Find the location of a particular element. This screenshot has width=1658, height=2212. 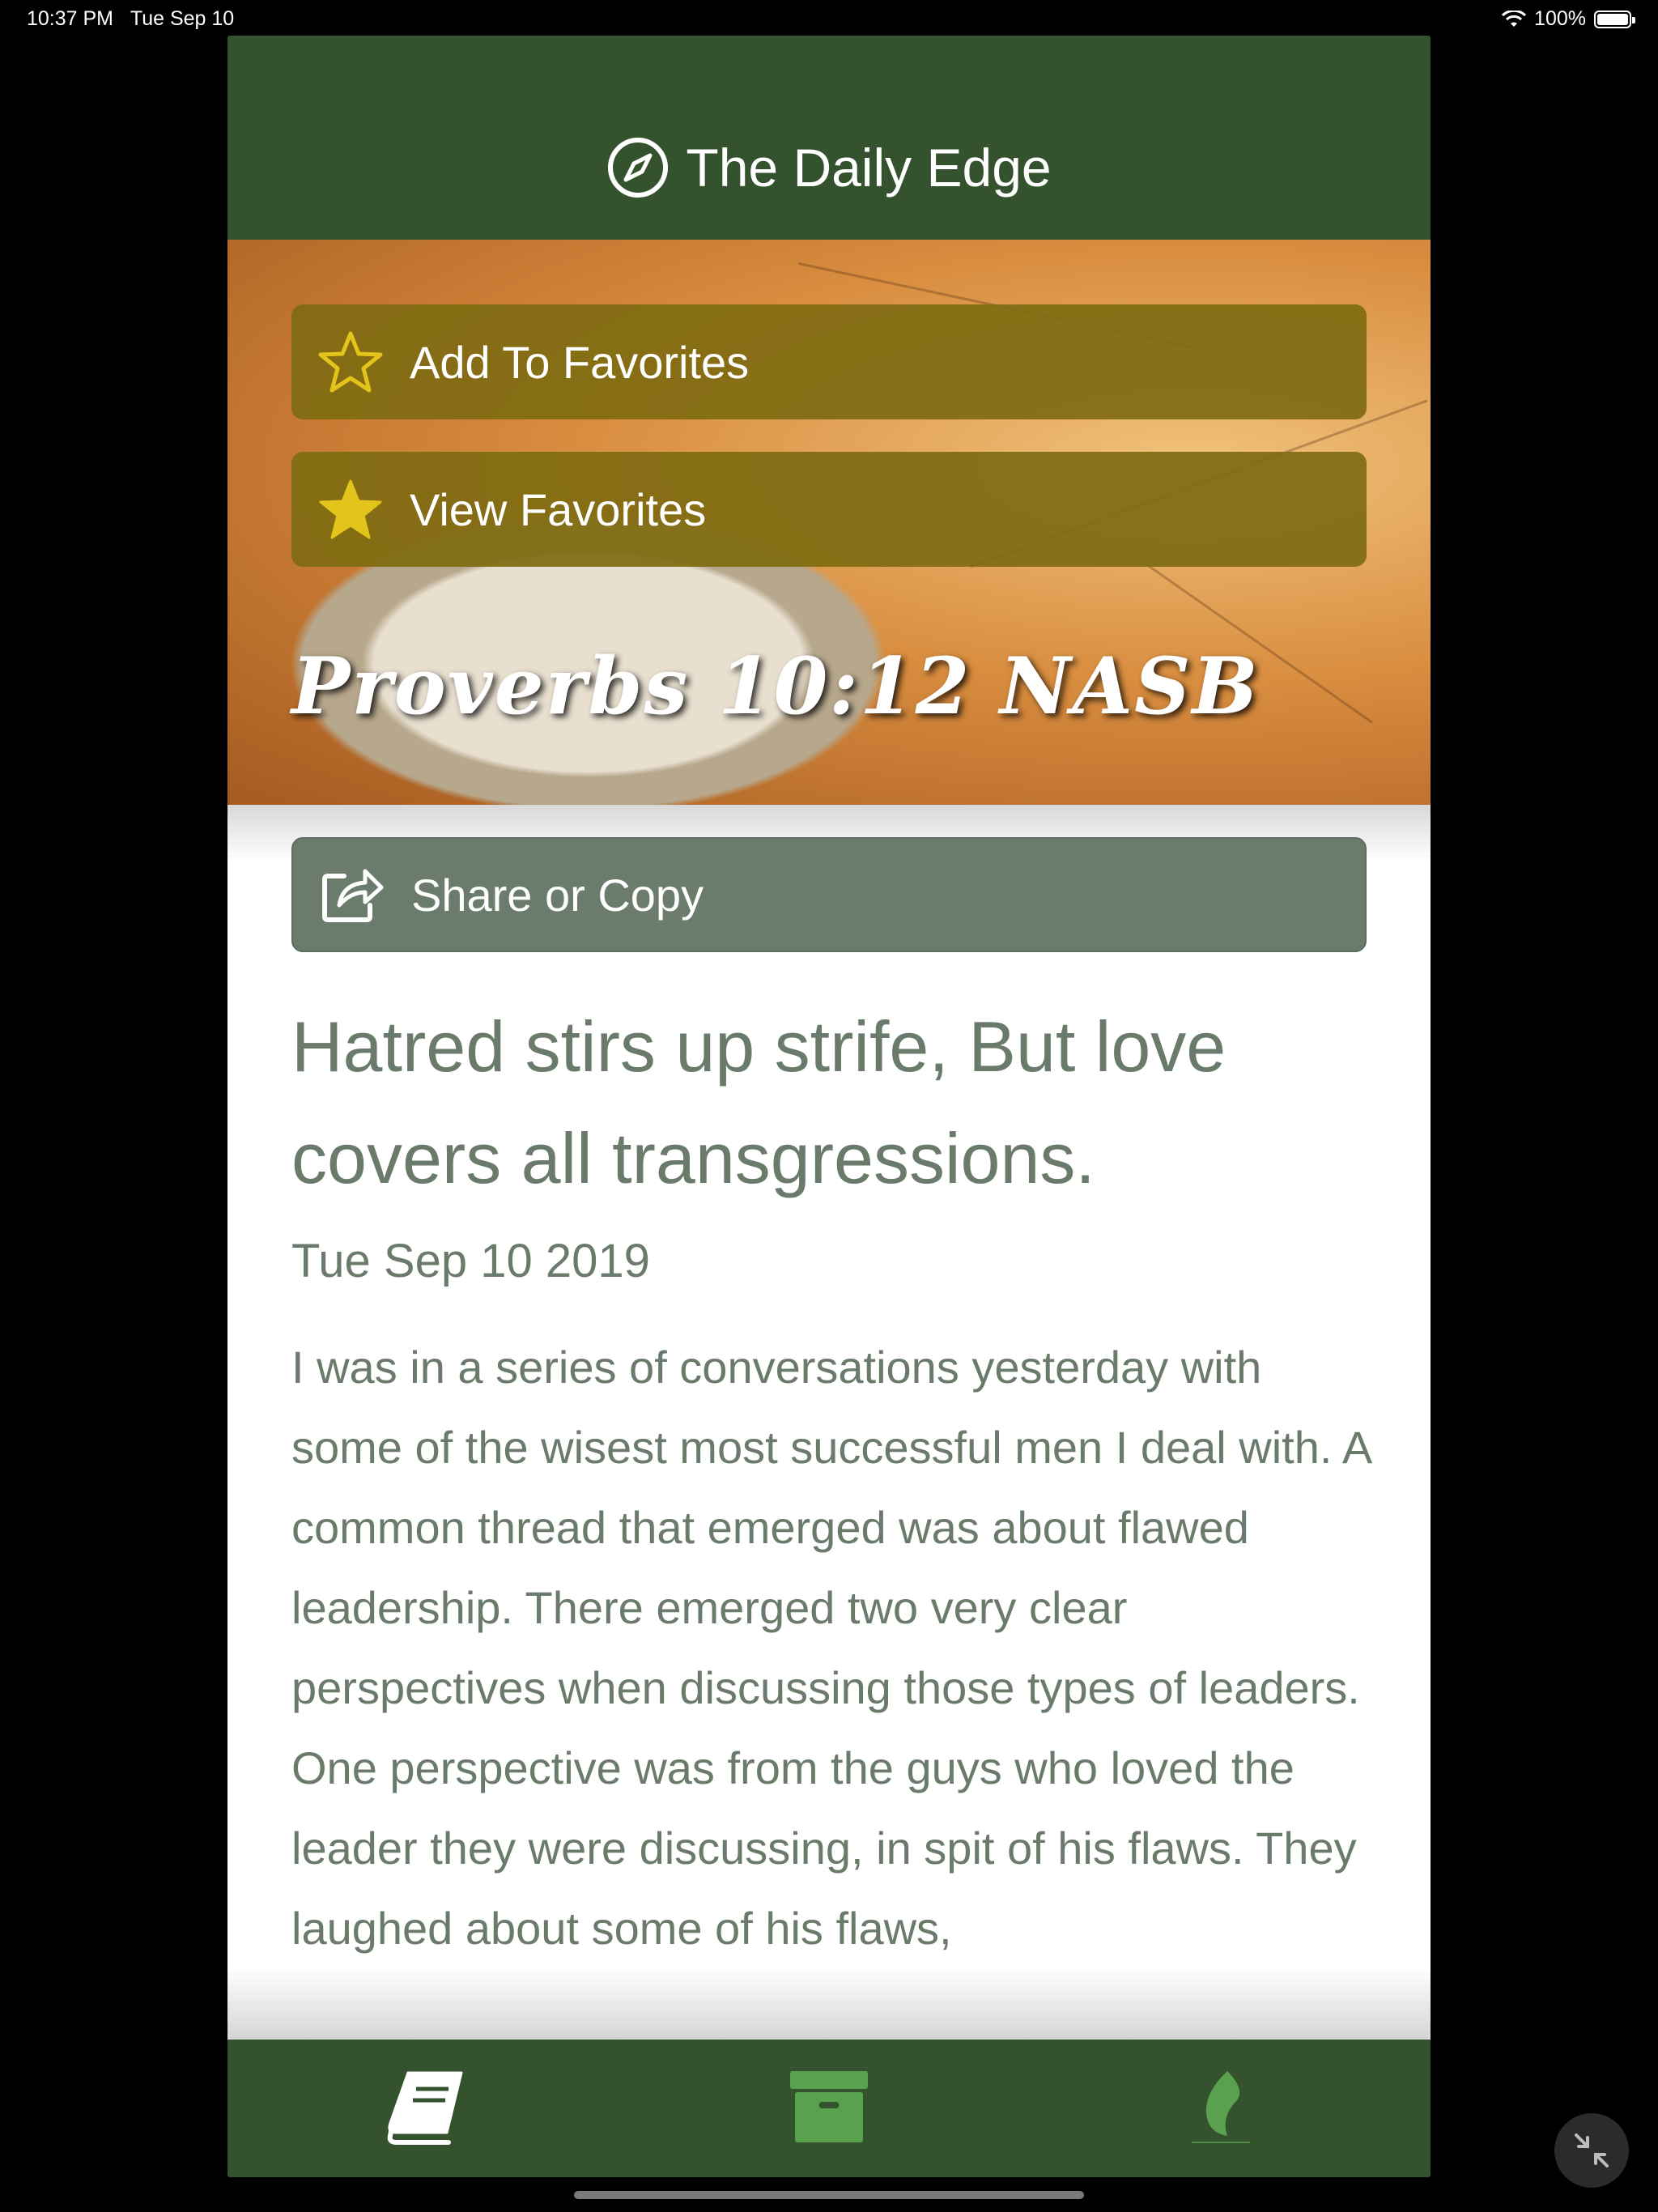

tab-book is located at coordinates (425, 2106).